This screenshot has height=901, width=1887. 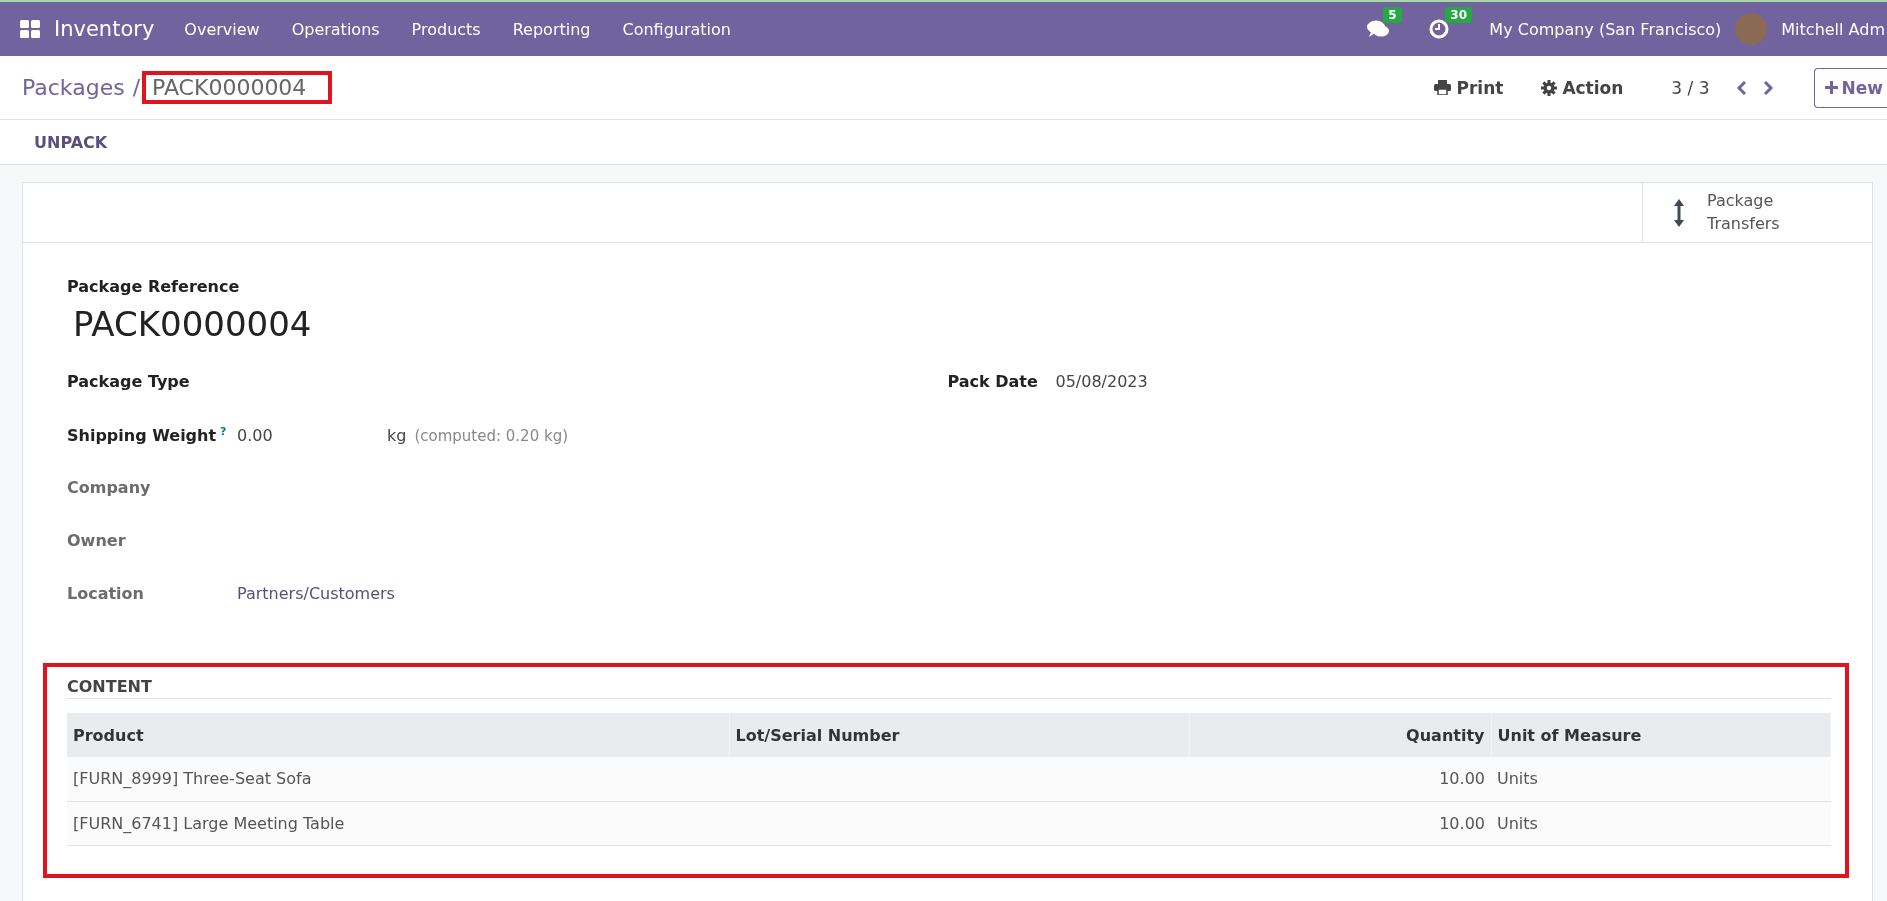 I want to click on help-tooltip-icon: ?, so click(x=223, y=431).